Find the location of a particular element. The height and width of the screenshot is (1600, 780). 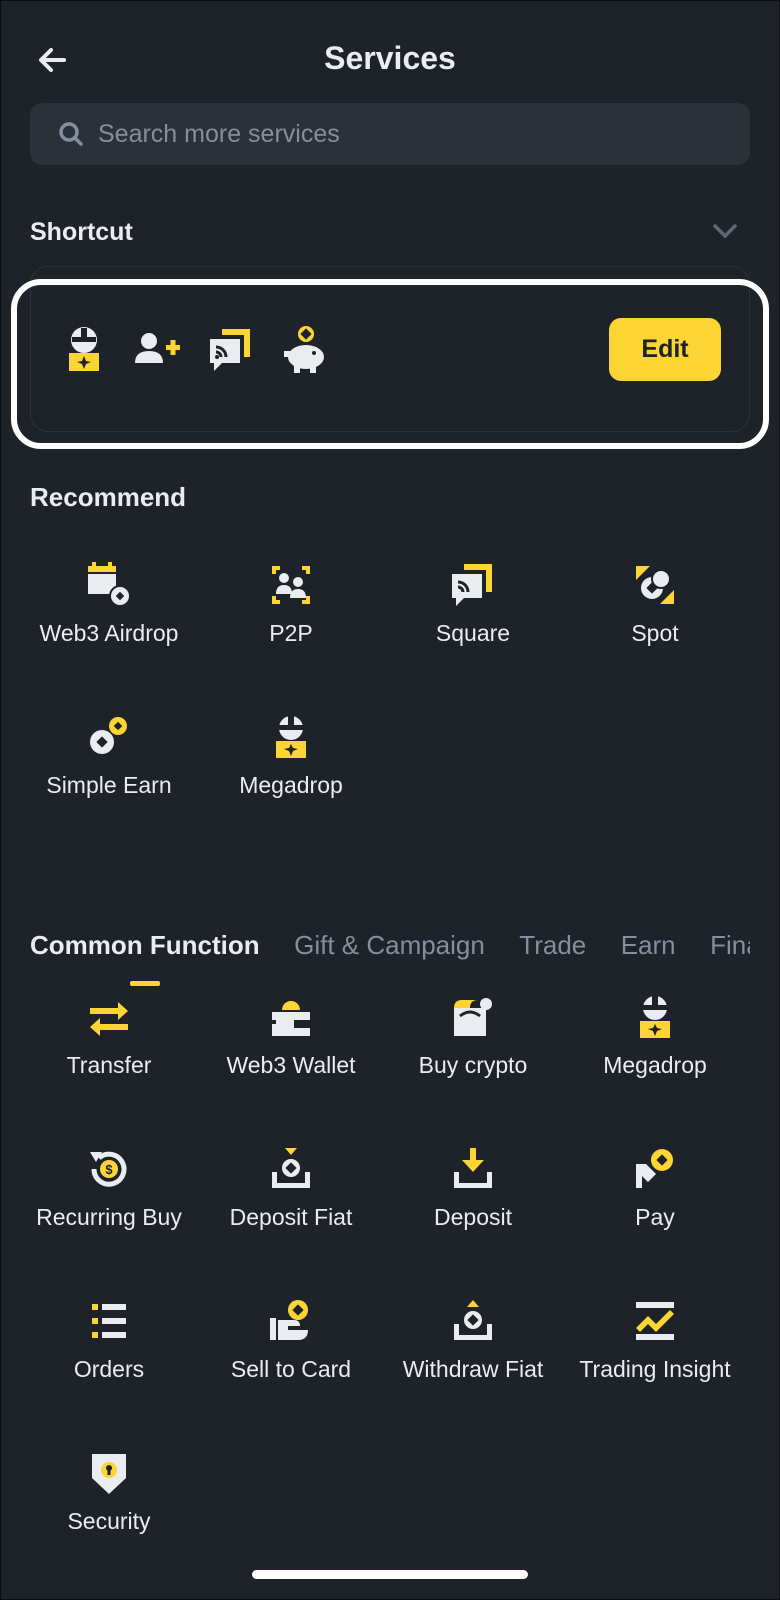

pay-icon is located at coordinates (654, 1168).